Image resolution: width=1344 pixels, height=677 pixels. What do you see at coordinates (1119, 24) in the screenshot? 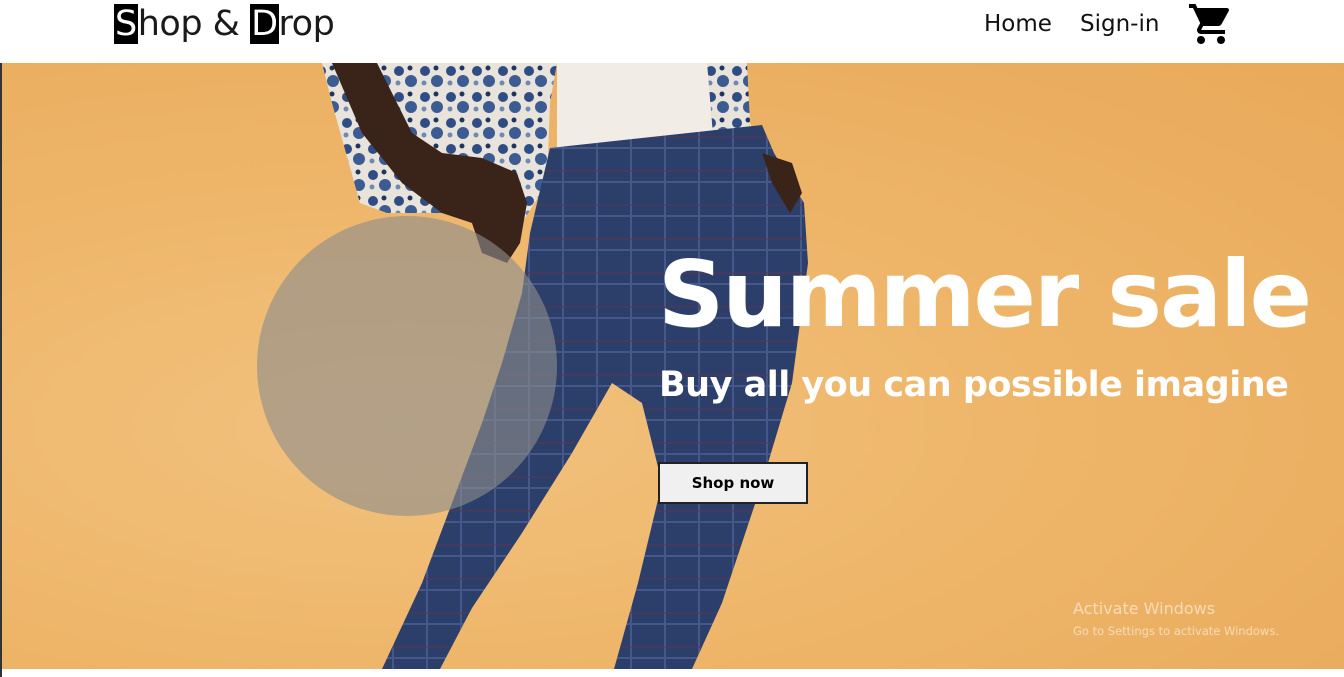
I see `nav-signin-link: Sign-in` at bounding box center [1119, 24].